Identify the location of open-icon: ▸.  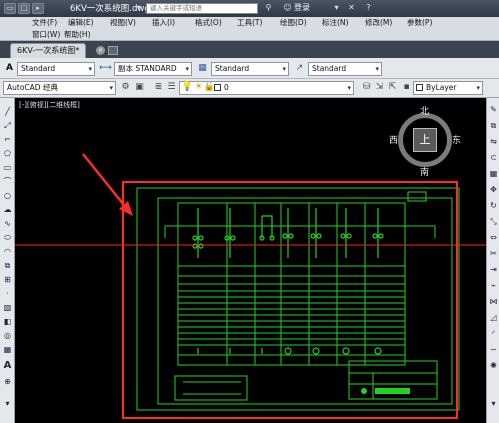
(38, 8).